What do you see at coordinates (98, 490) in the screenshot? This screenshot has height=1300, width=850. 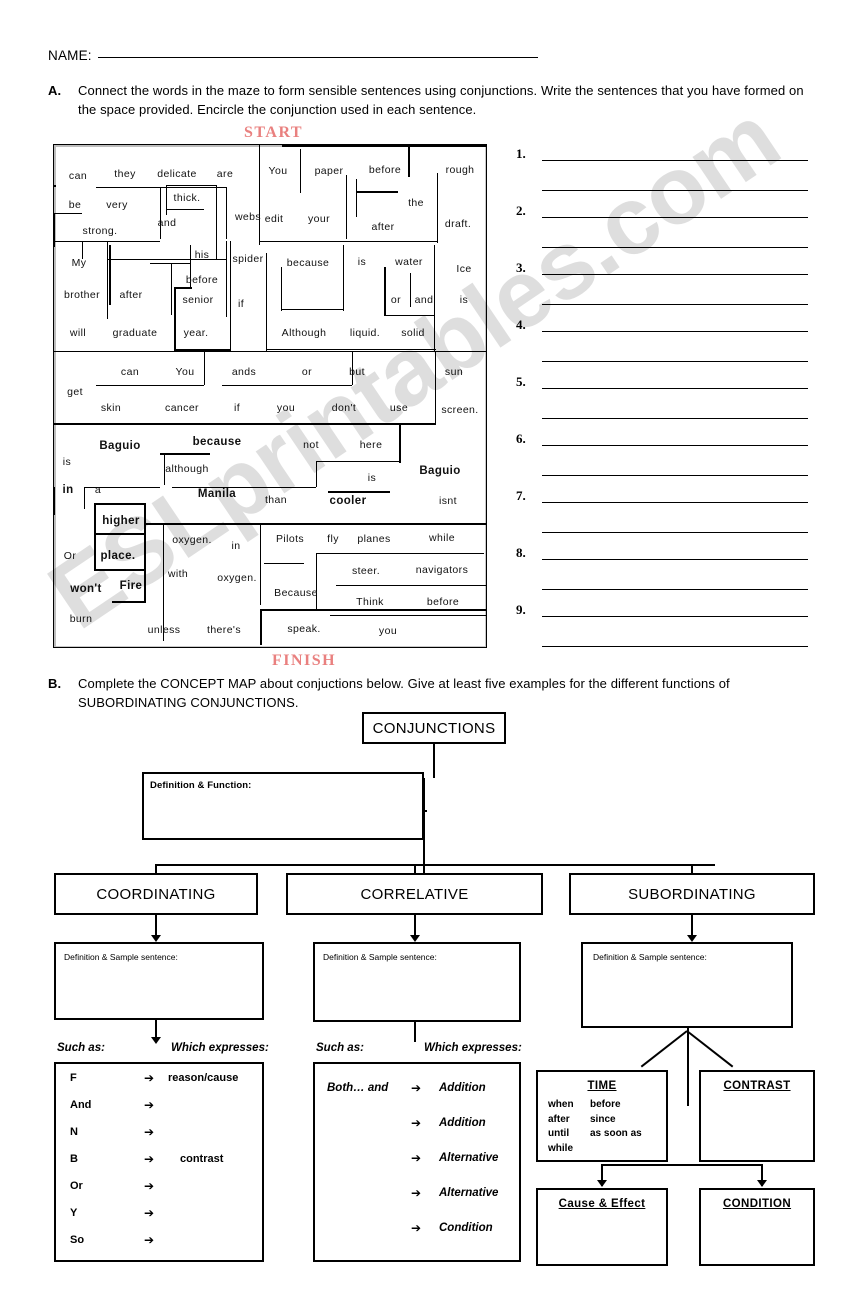 I see `maze-word: a` at bounding box center [98, 490].